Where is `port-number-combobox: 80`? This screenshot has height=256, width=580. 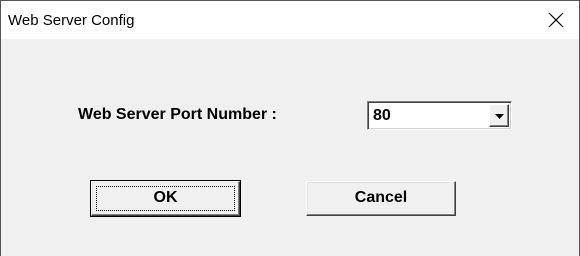 port-number-combobox: 80 is located at coordinates (439, 115).